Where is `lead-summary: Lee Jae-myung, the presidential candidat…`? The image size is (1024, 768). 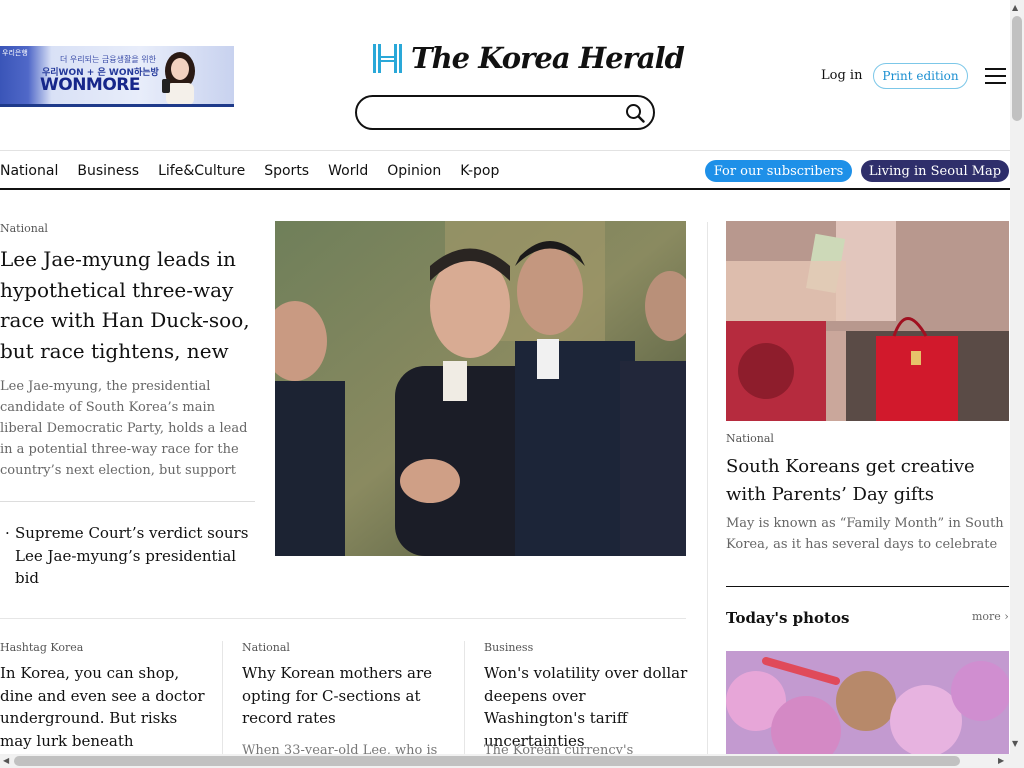
lead-summary: Lee Jae-myung, the presidential candidat… is located at coordinates (124, 428).